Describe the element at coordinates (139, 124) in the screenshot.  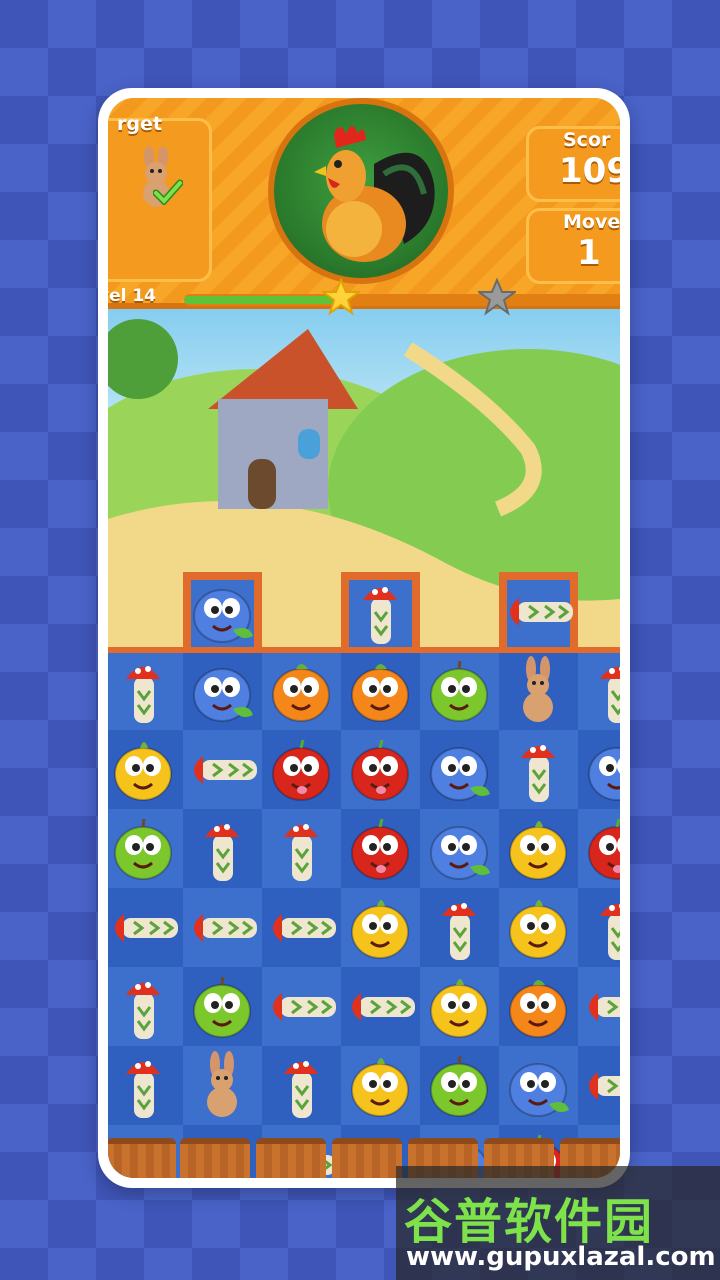
I see `target-label: rget` at that location.